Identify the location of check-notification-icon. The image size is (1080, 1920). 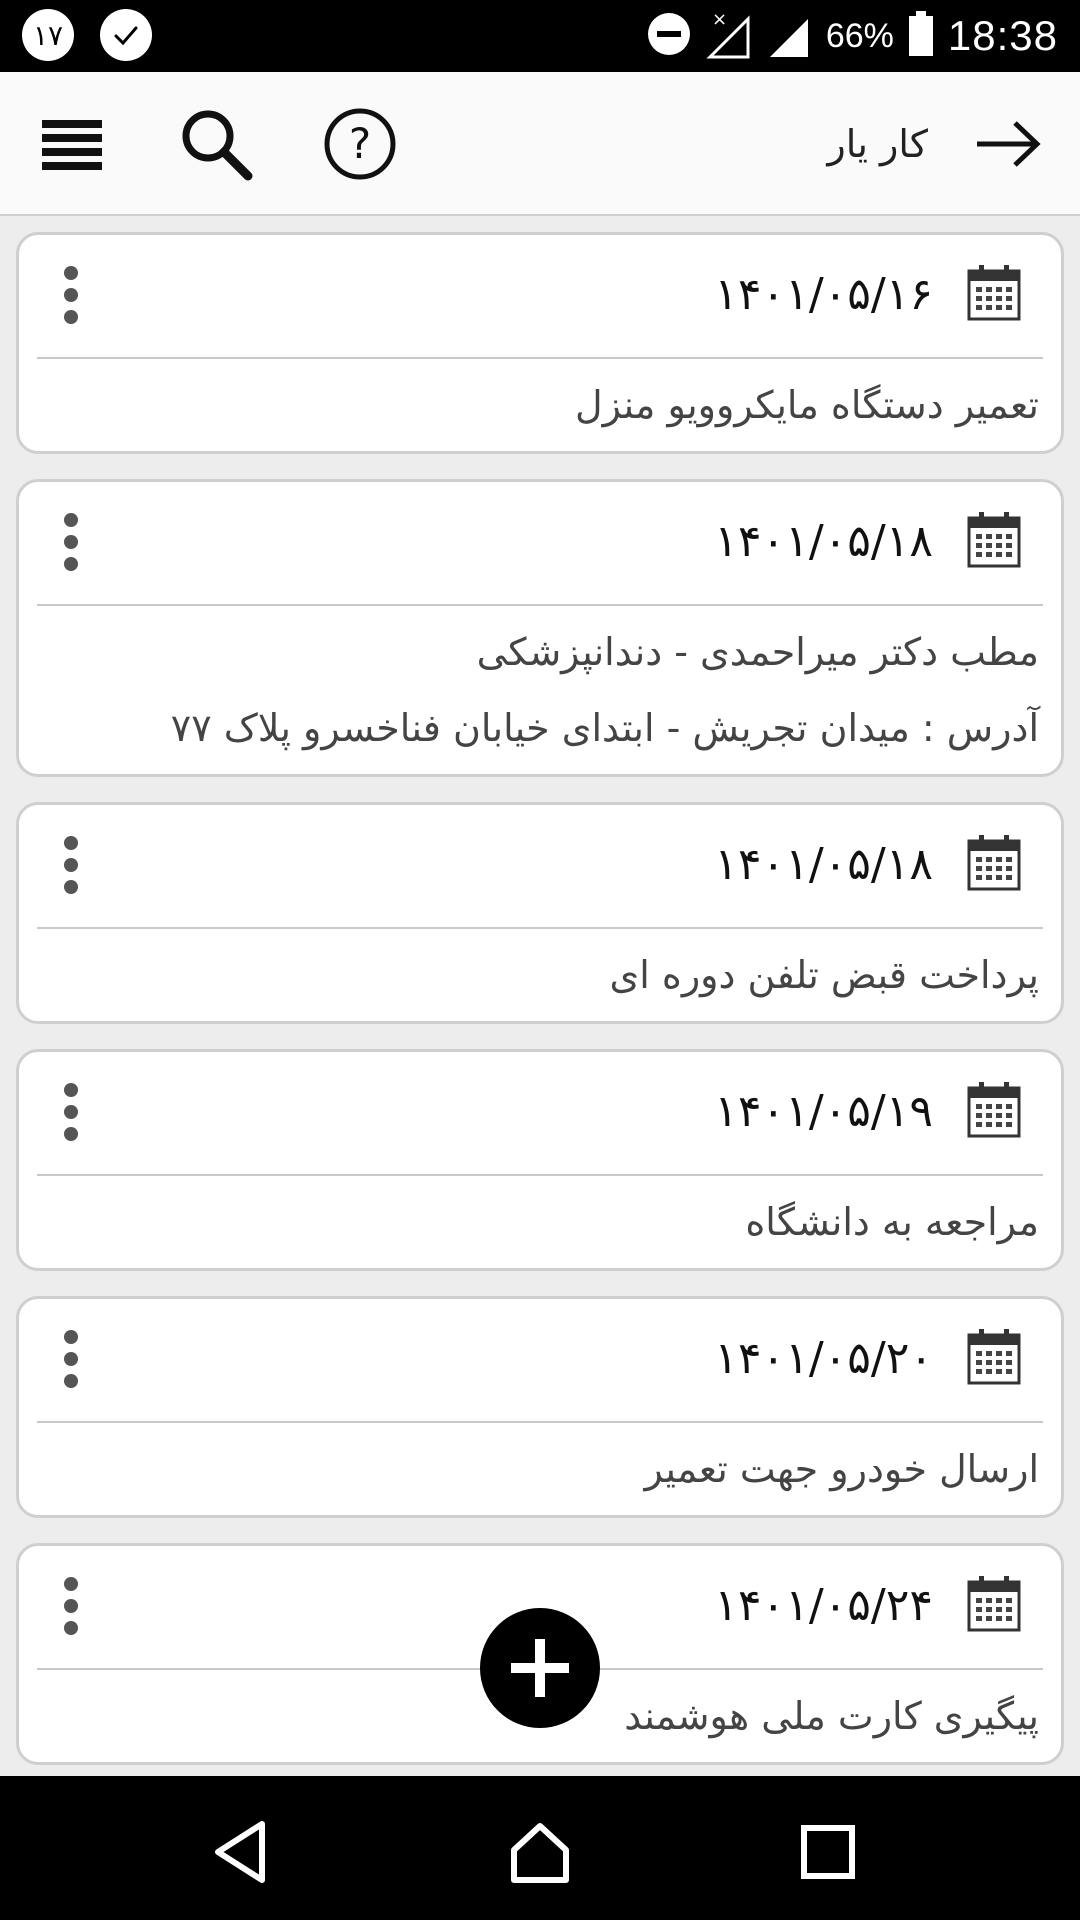
(126, 35).